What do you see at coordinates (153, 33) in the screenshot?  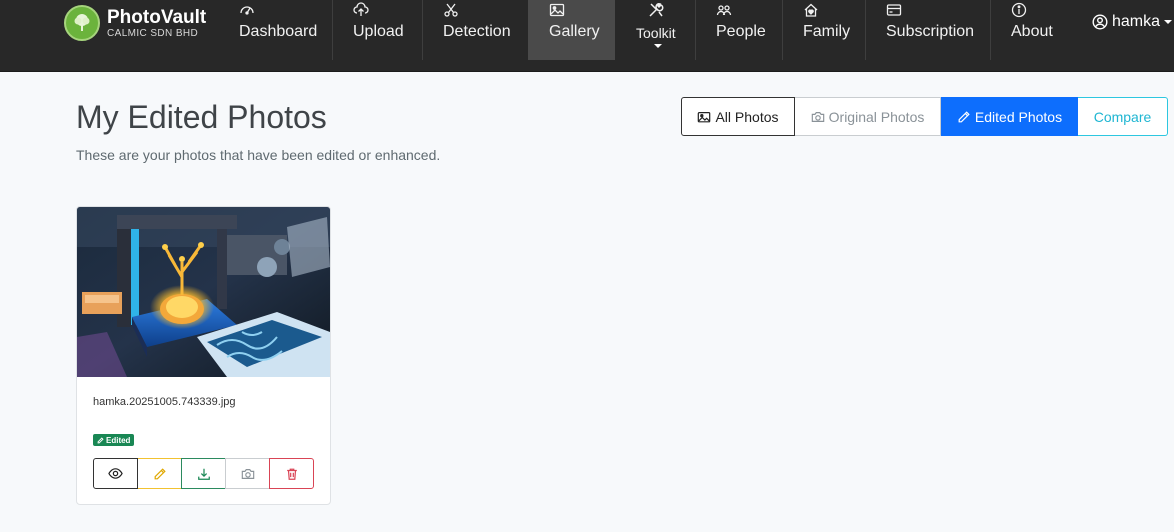 I see `brand-subtitle: CALMIC SDN BHD` at bounding box center [153, 33].